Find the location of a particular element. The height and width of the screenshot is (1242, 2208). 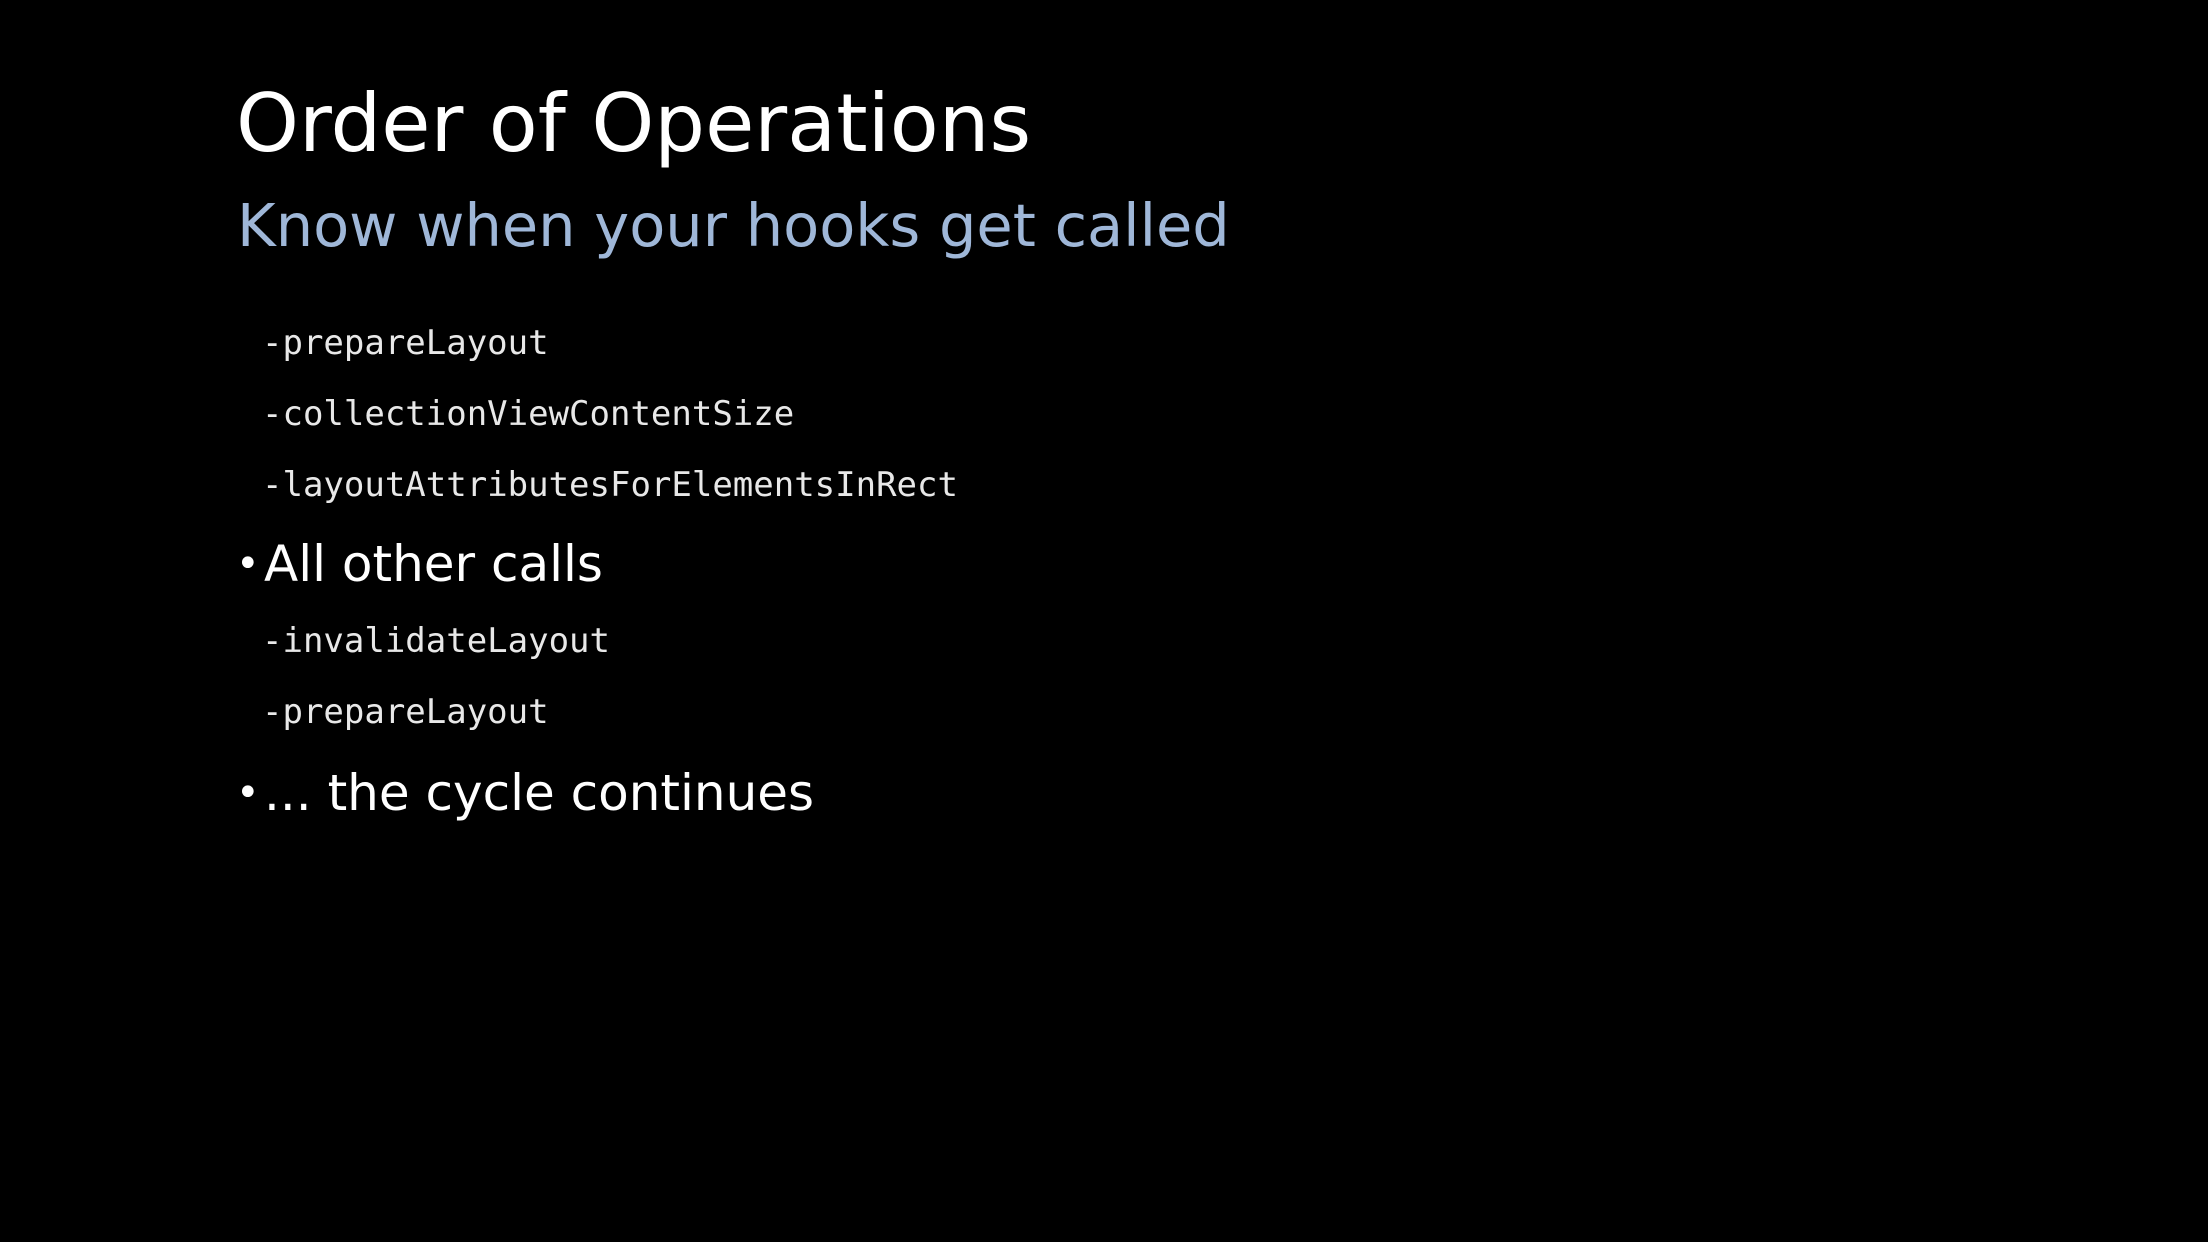

code-line-prepare-layout-repeat: -prepareLayout is located at coordinates (405, 712).